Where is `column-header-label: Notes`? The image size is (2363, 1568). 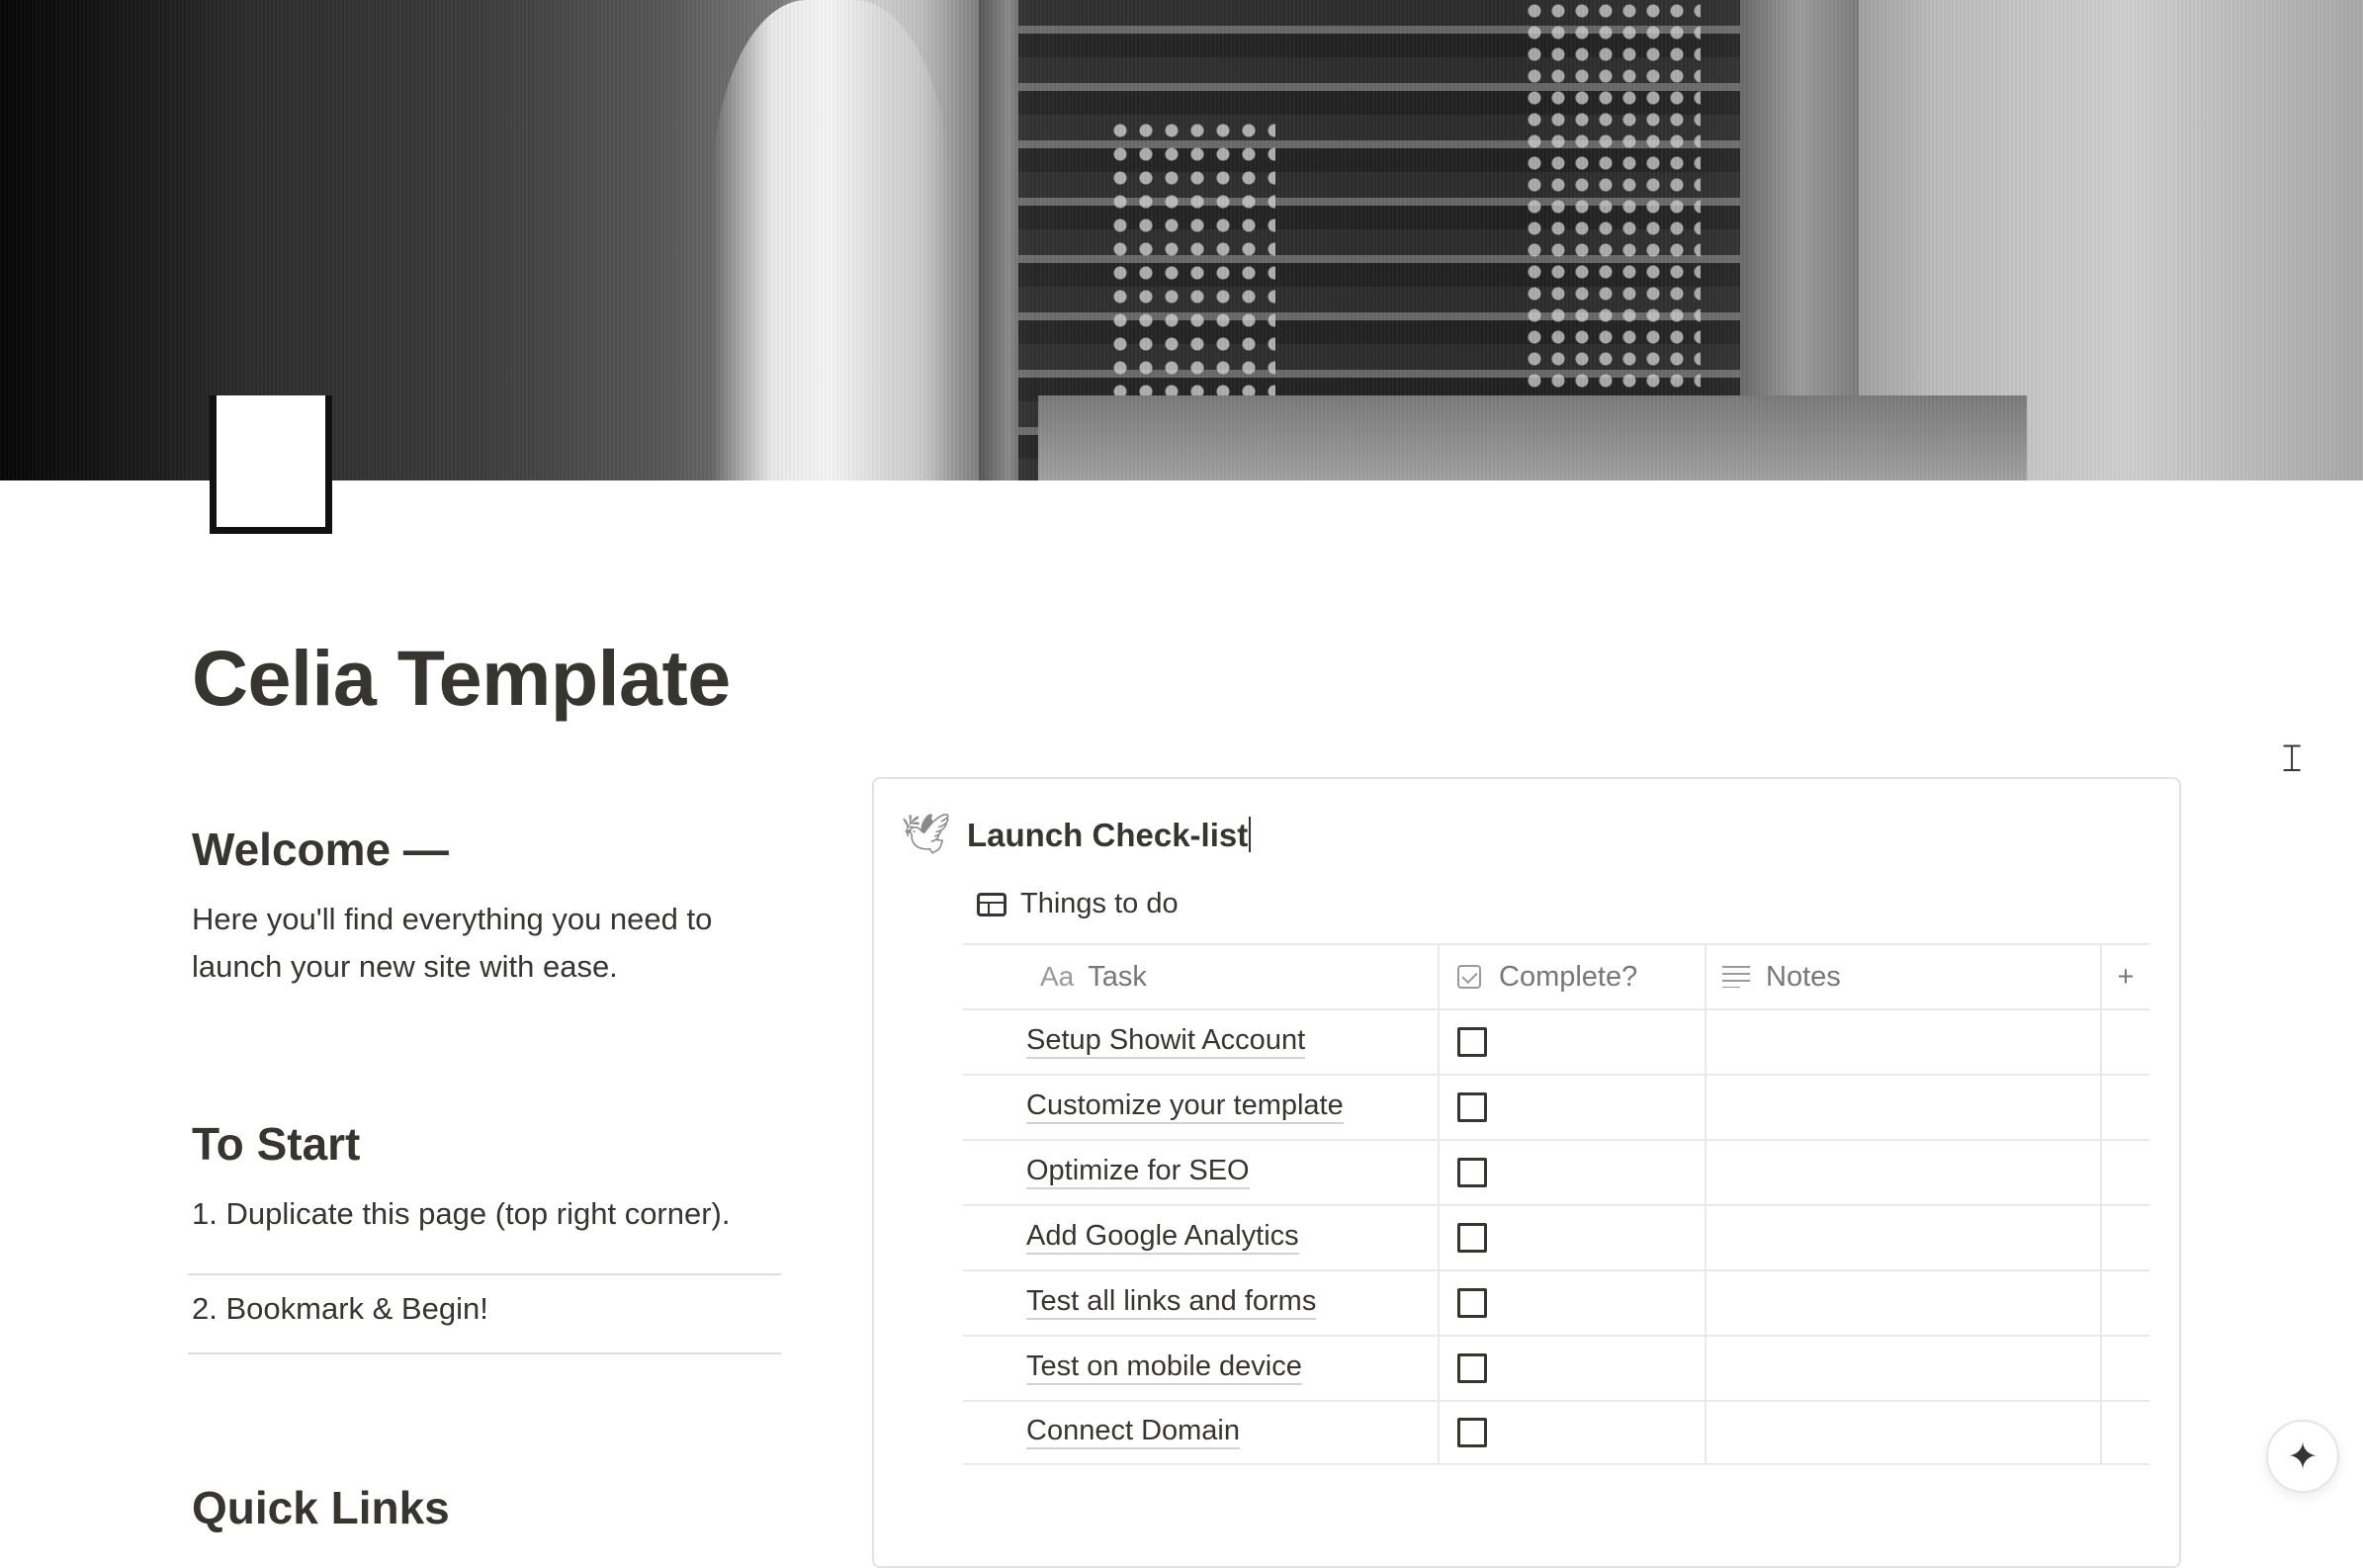 column-header-label: Notes is located at coordinates (1803, 976).